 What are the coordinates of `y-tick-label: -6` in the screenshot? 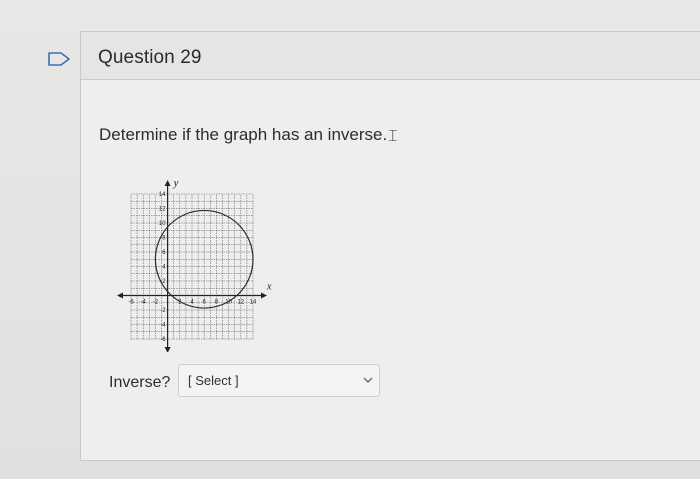 It's located at (163, 340).